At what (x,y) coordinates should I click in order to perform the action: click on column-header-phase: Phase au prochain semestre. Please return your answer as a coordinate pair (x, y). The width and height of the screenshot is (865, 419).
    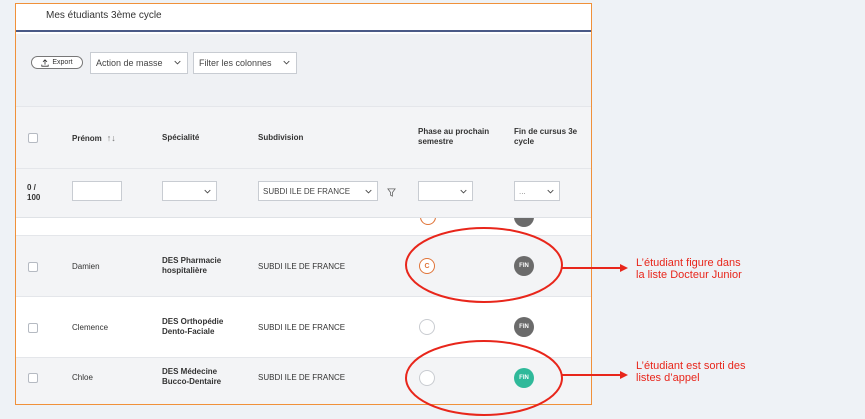
    Looking at the image, I should click on (453, 137).